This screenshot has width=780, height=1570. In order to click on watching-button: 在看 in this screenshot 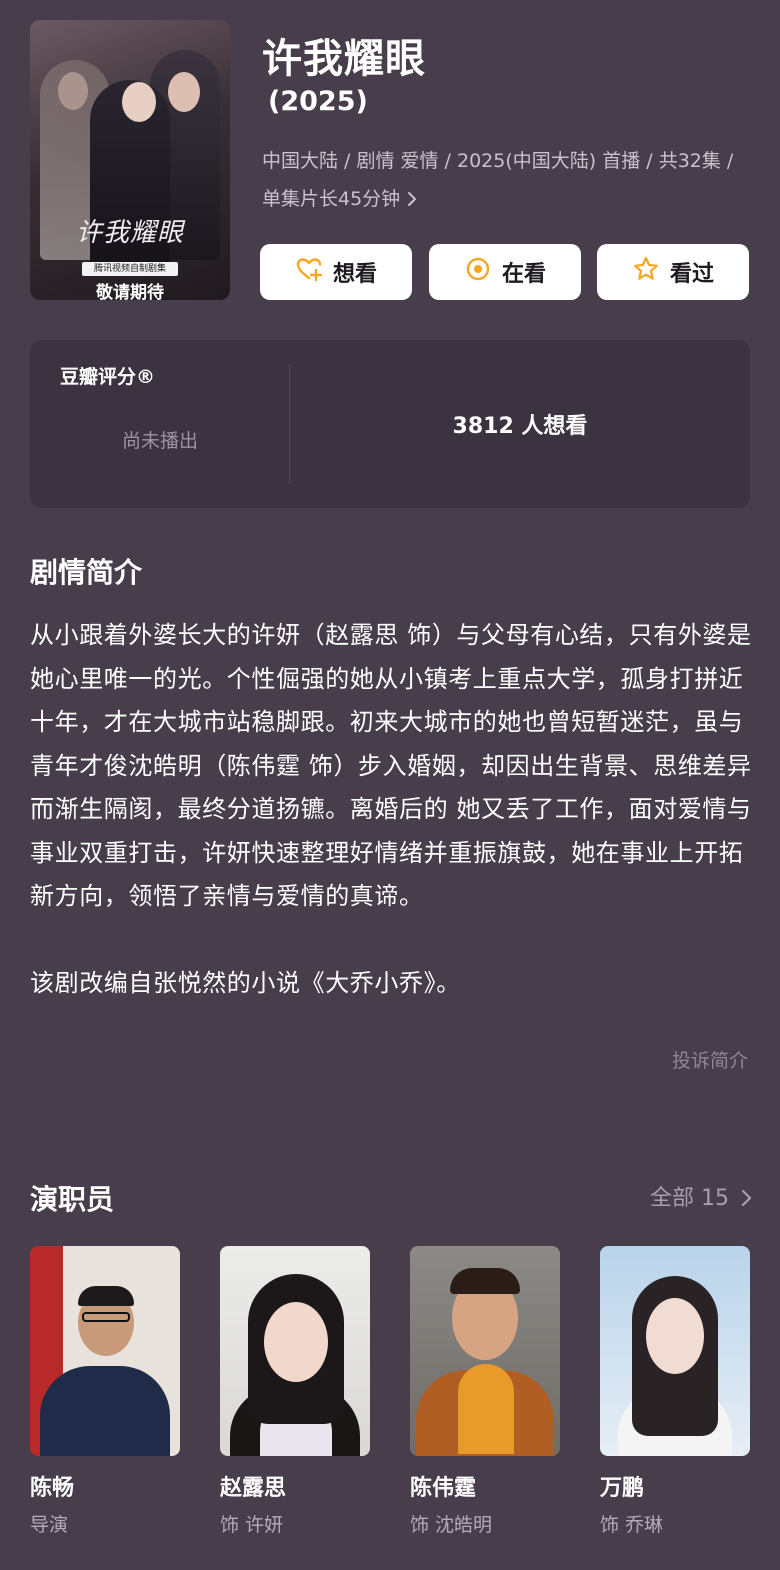, I will do `click(505, 272)`.